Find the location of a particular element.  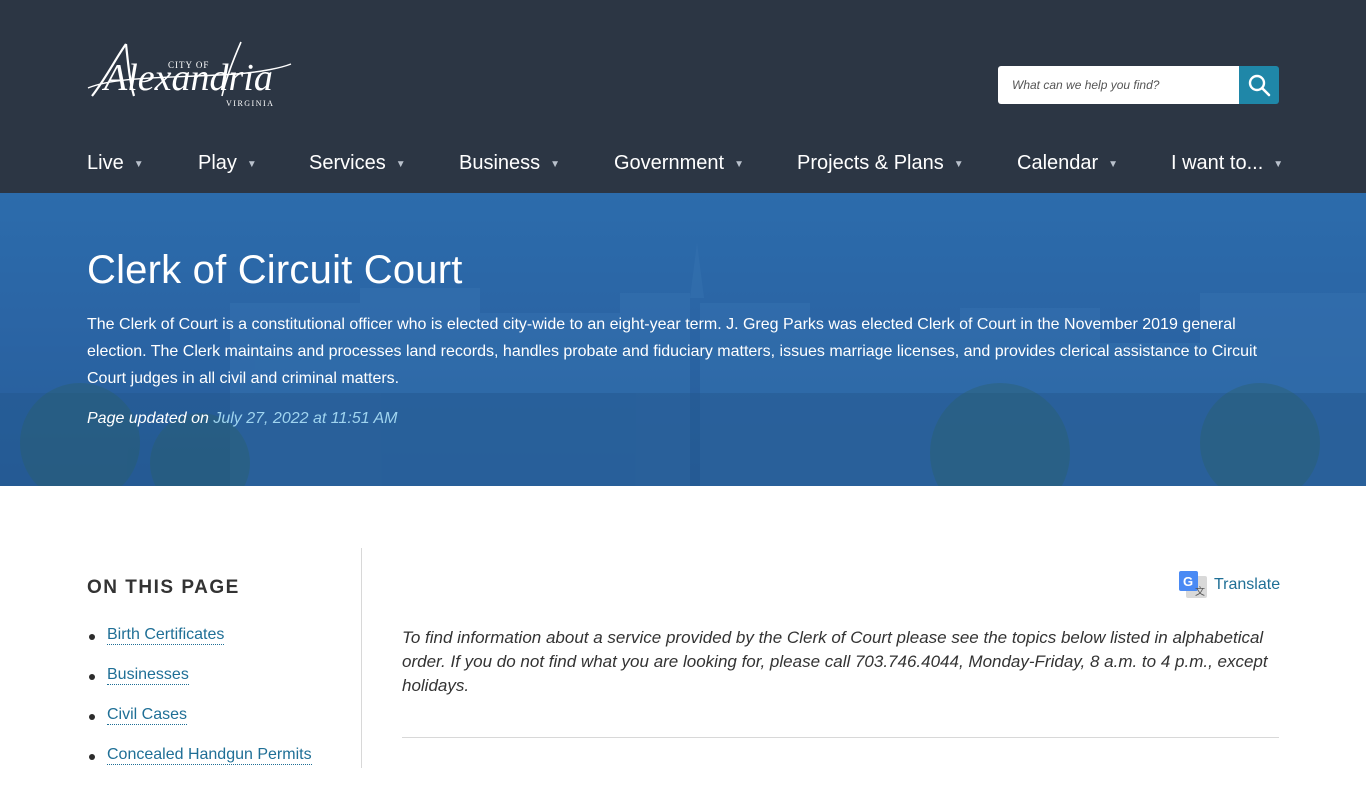

svg-text: VIRGINIA is located at coordinates (250, 103).